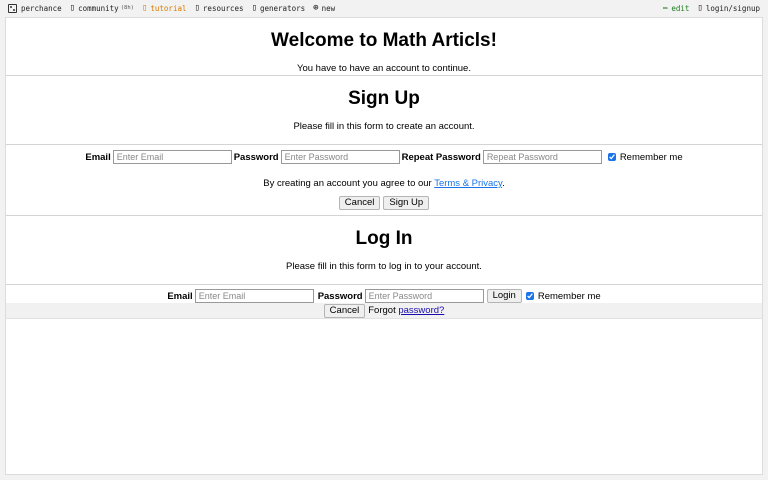  Describe the element at coordinates (384, 238) in the screenshot. I see `login-title: Log In` at that location.